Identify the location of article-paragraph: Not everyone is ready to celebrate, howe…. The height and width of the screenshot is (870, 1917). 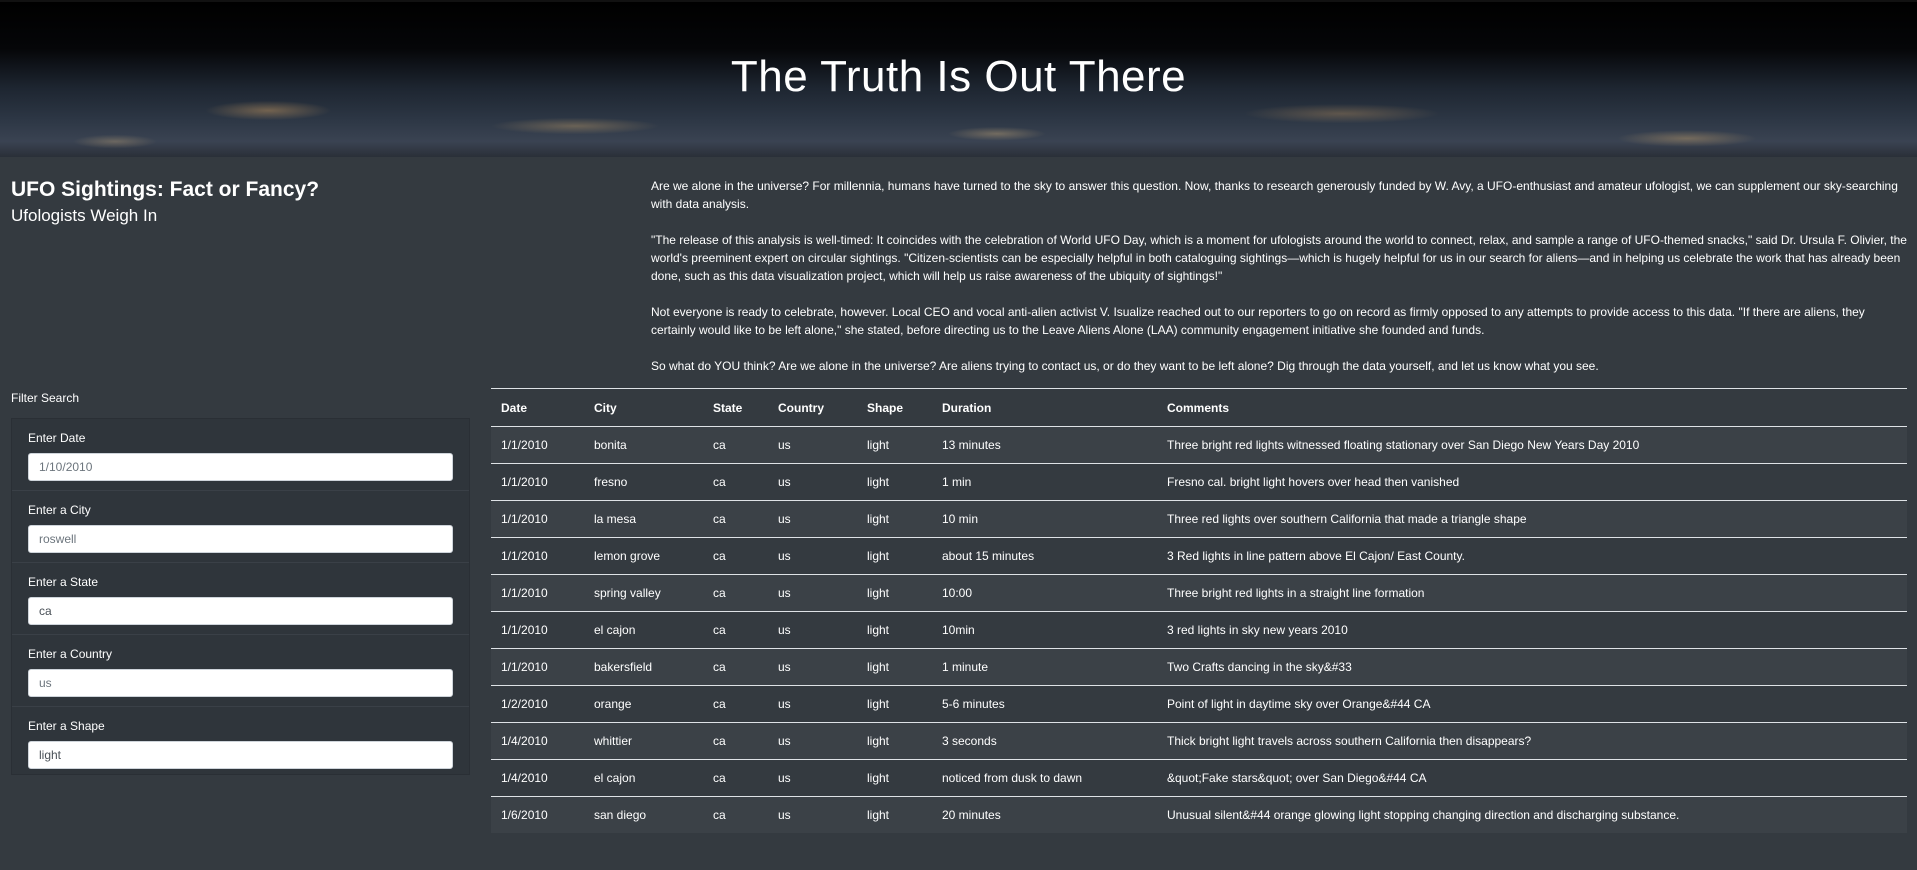
(1258, 321).